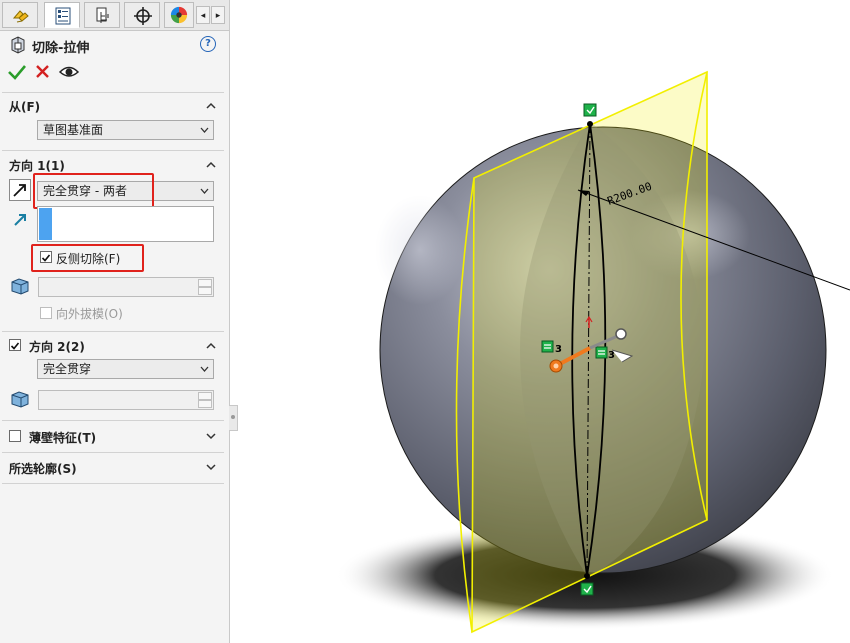  Describe the element at coordinates (420, 250) in the screenshot. I see `sphere-highlight` at that location.